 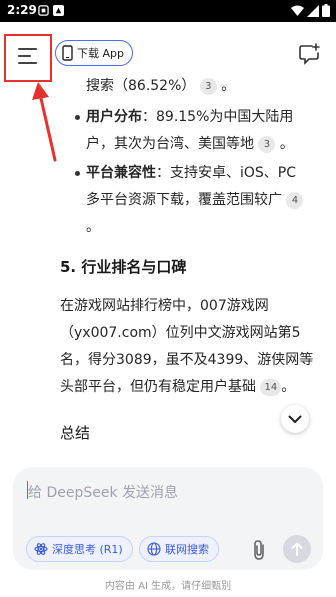 I want to click on web-search-toggle: 联网搜索, so click(x=179, y=549).